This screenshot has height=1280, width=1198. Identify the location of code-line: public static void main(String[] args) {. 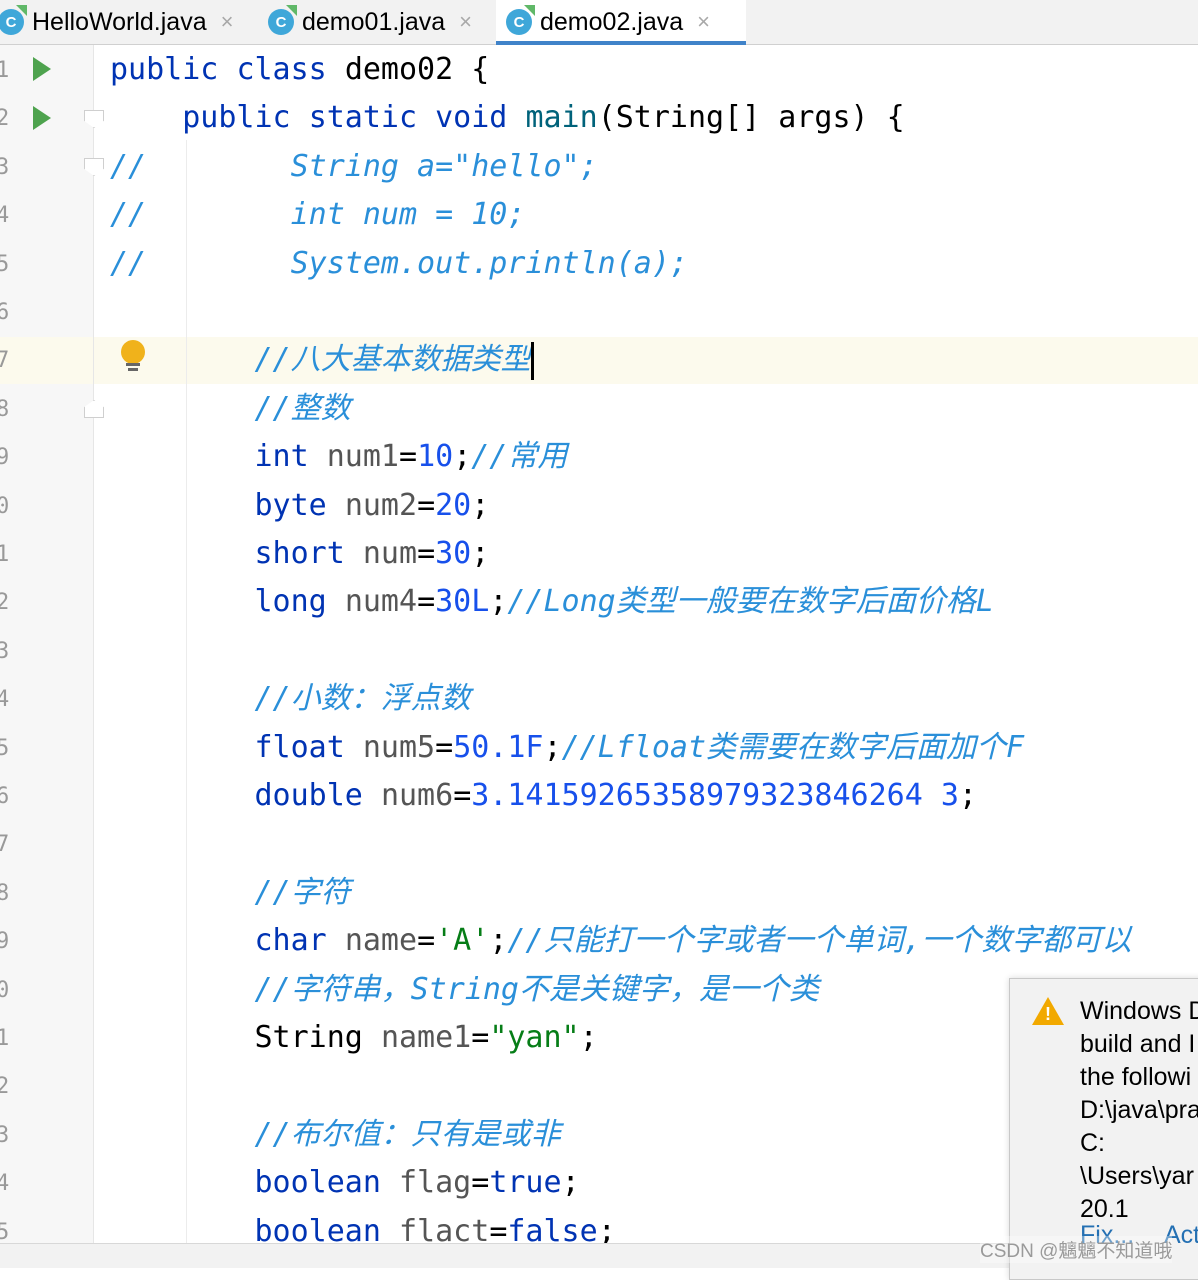
(507, 118).